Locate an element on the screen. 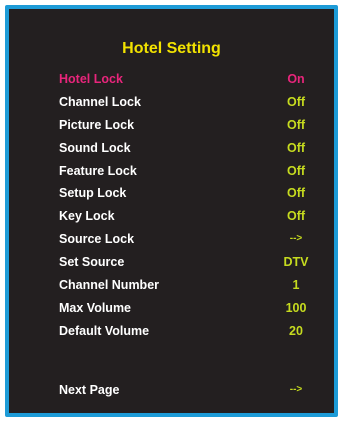 This screenshot has width=343, height=422. menu-item-label: Picture Lock is located at coordinates (97, 124).